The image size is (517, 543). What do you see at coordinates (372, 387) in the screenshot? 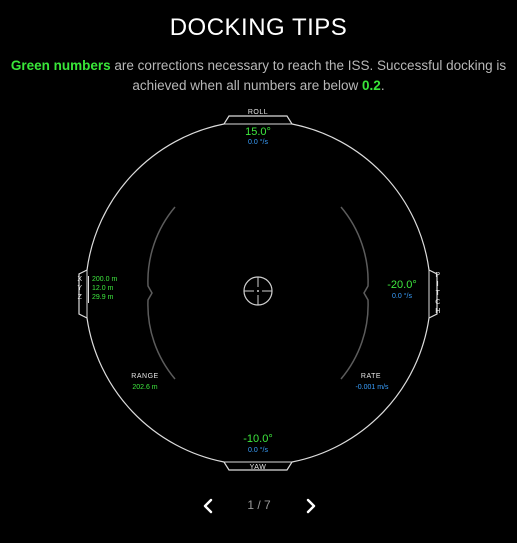
I see `rate-value: -0.001 m/s` at bounding box center [372, 387].